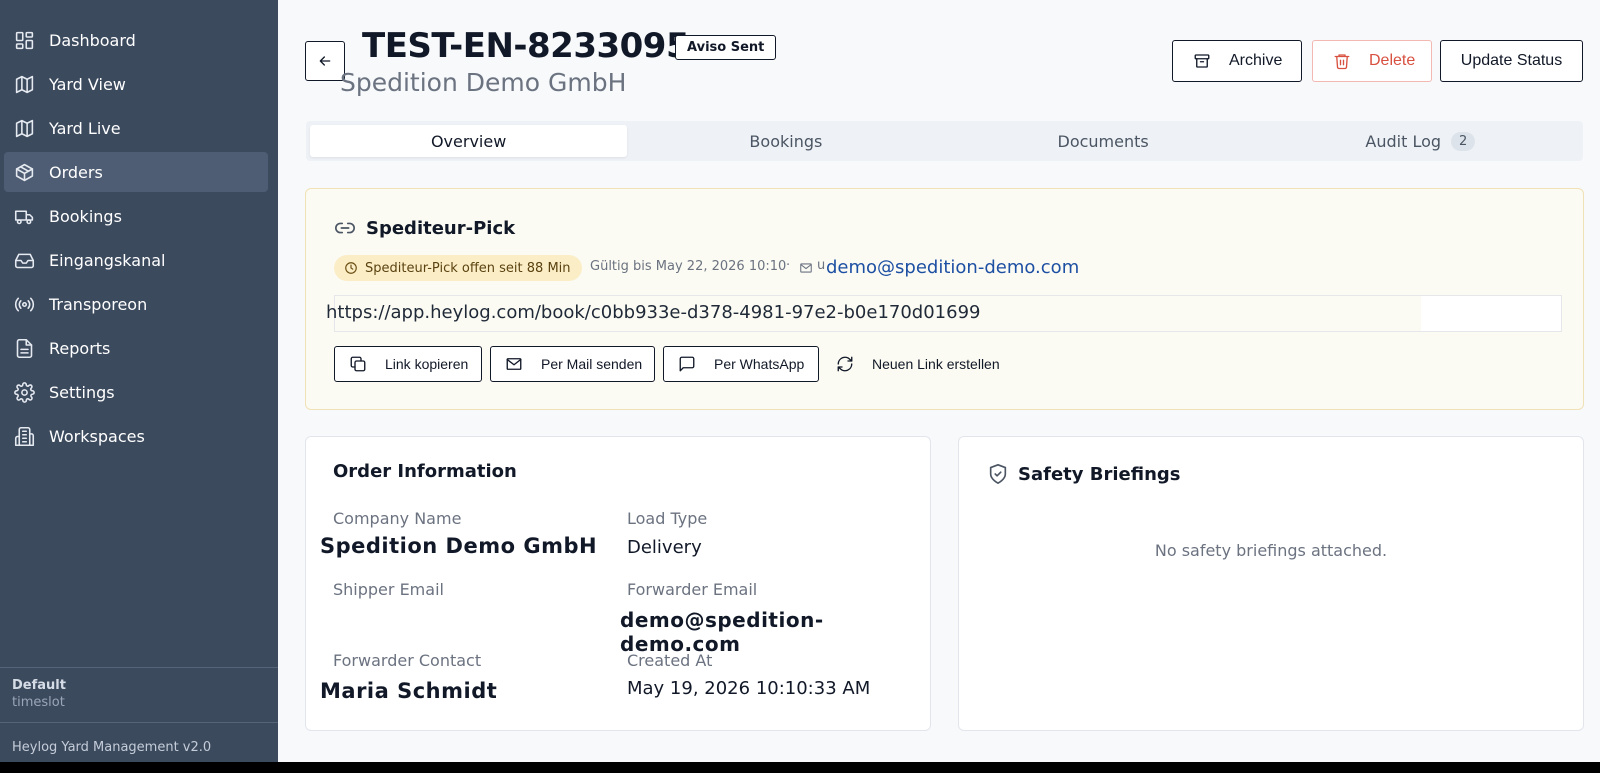  What do you see at coordinates (692, 589) in the screenshot?
I see `forwarder-email-label: Forwarder Email` at bounding box center [692, 589].